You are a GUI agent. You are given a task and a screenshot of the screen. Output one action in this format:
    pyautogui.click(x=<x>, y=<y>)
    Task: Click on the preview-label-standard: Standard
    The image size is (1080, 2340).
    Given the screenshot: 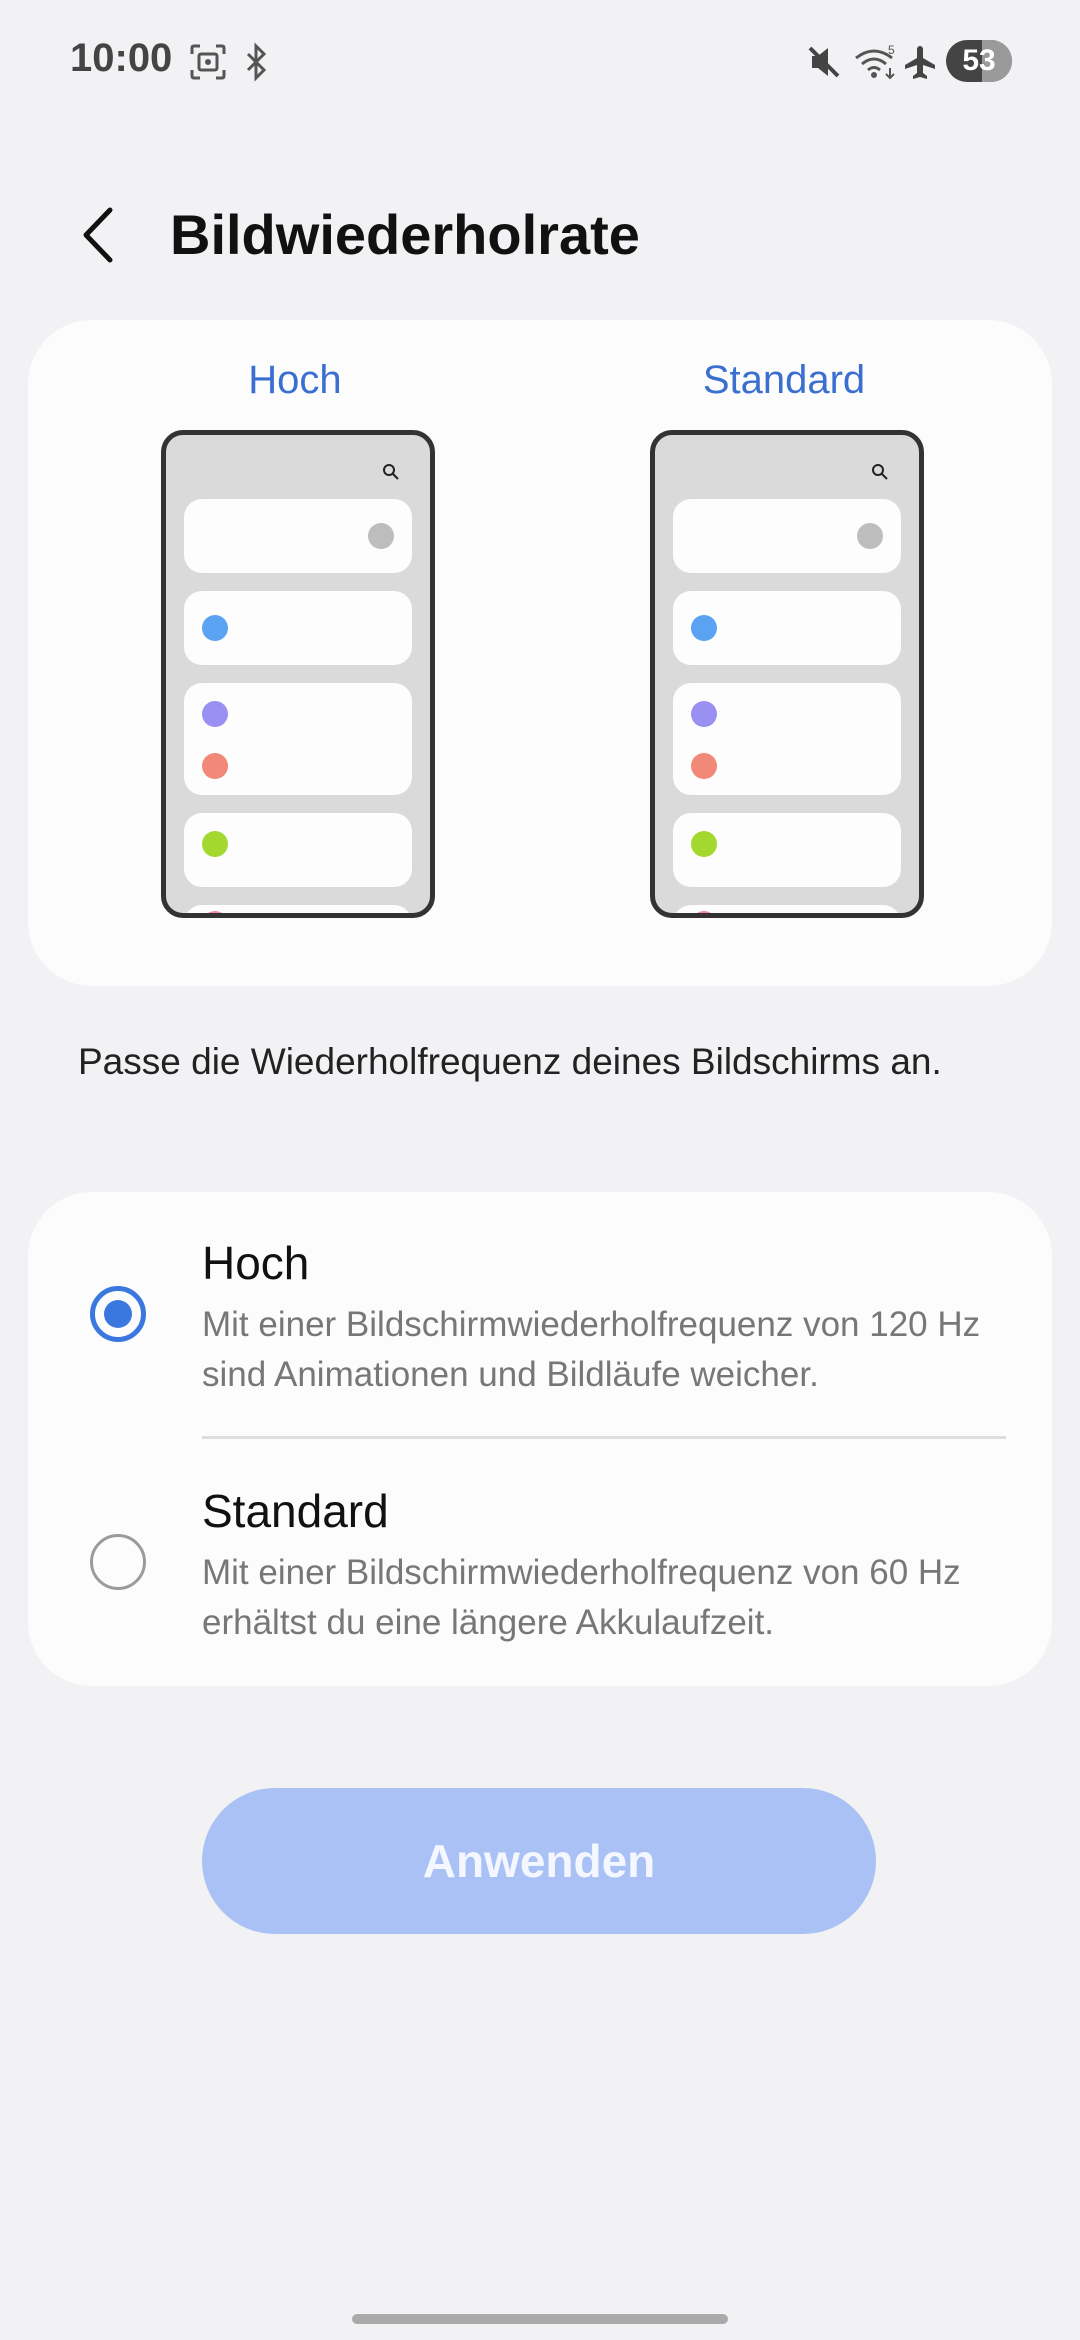 What is the action you would take?
    pyautogui.click(x=784, y=380)
    